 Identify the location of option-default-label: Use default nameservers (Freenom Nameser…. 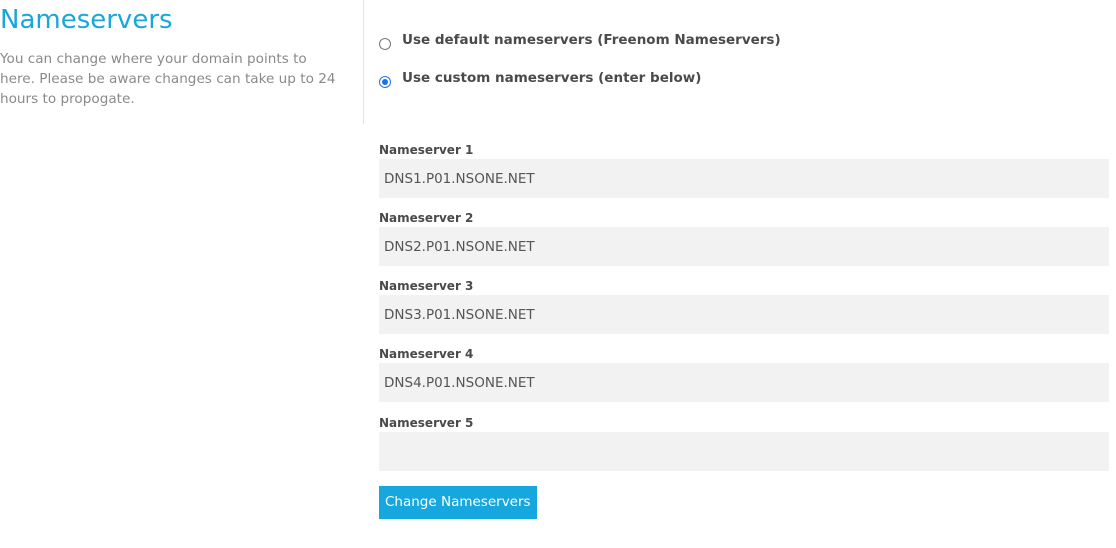
(591, 40).